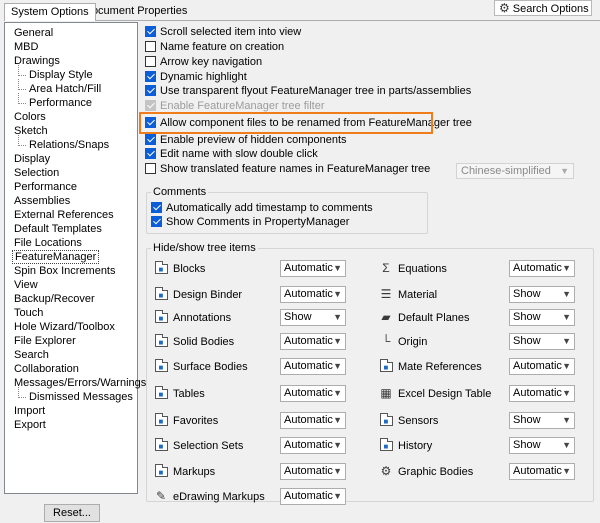 The image size is (600, 523). Describe the element at coordinates (46, 369) in the screenshot. I see `tree-item-label: Collaboration` at that location.